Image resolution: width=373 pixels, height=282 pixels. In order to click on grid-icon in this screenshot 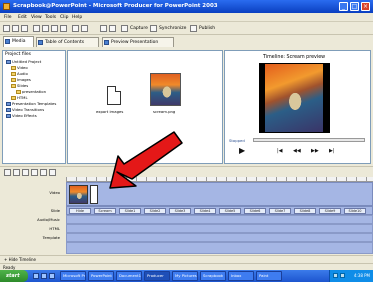, I will do `click(112, 28)`.